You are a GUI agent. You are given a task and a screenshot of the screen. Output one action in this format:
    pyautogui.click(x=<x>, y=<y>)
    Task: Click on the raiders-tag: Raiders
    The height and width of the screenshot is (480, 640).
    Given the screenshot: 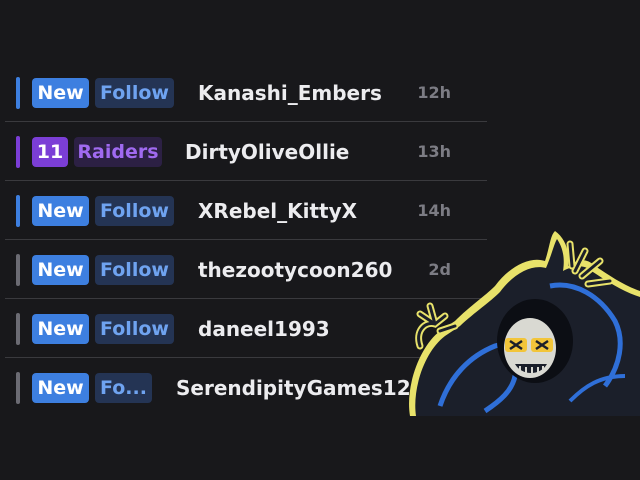 What is the action you would take?
    pyautogui.click(x=118, y=152)
    